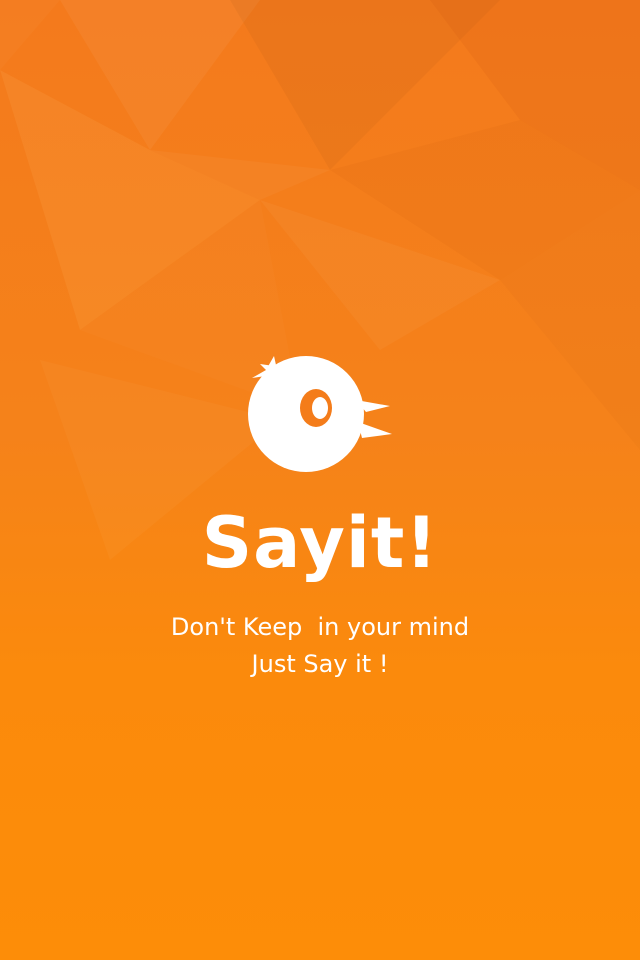 This screenshot has width=640, height=960. What do you see at coordinates (320, 543) in the screenshot?
I see `app-name: Sayit!` at bounding box center [320, 543].